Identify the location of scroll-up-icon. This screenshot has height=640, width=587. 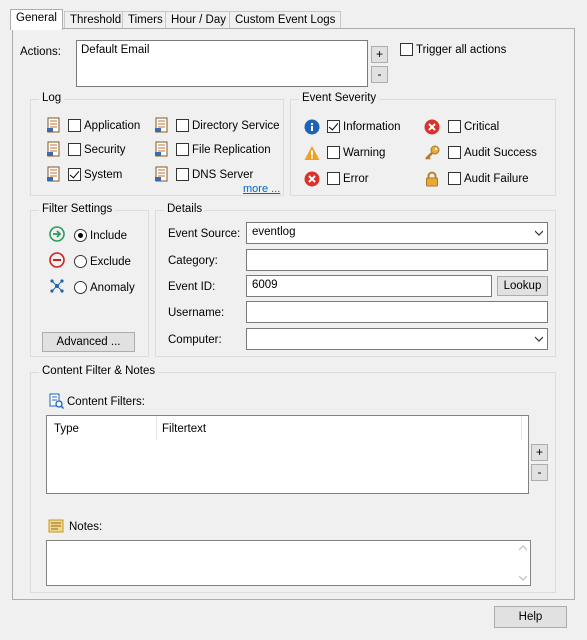
(523, 548).